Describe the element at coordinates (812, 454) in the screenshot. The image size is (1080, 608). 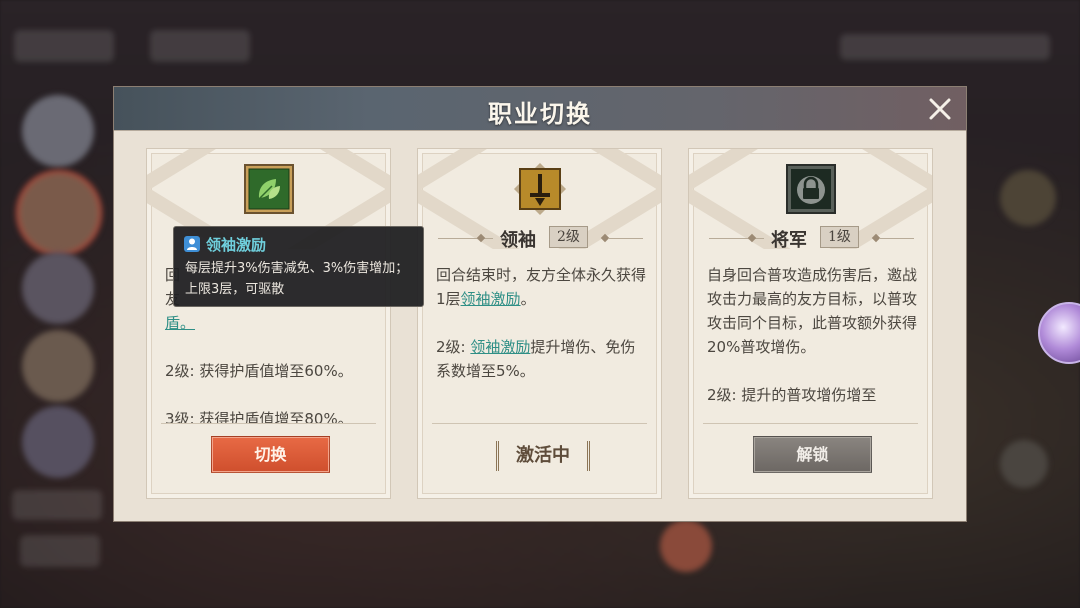
I see `unlock-button: 解锁` at that location.